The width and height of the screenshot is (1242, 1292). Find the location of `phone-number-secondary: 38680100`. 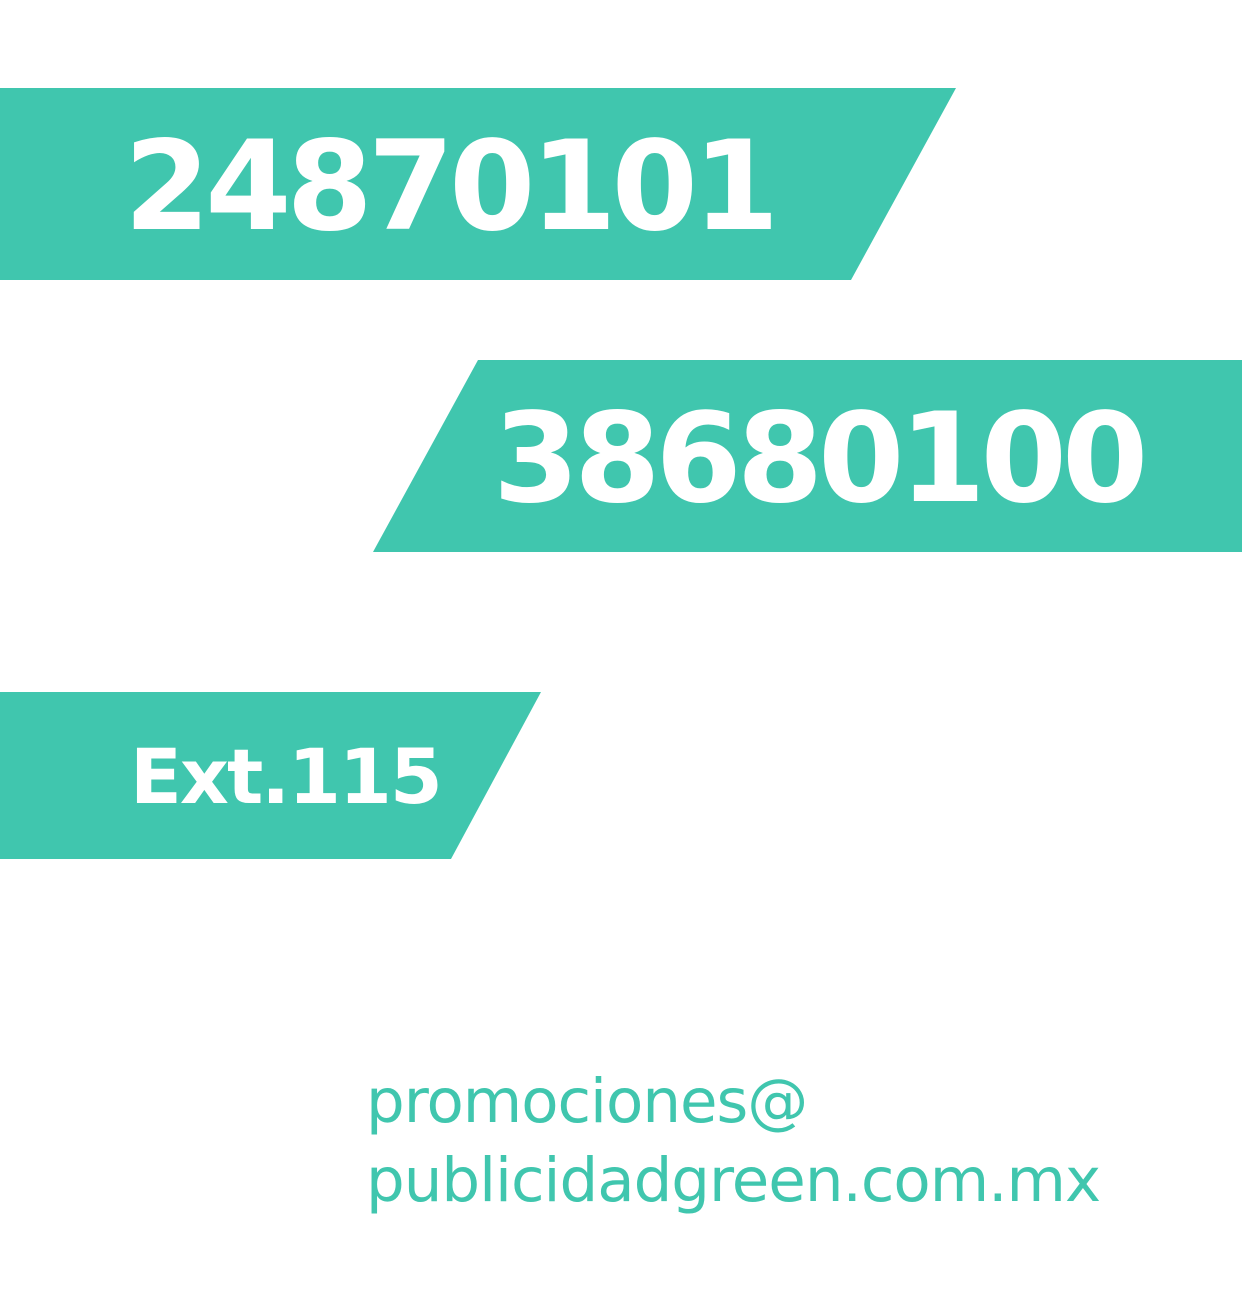

phone-number-secondary: 38680100 is located at coordinates (820, 459).